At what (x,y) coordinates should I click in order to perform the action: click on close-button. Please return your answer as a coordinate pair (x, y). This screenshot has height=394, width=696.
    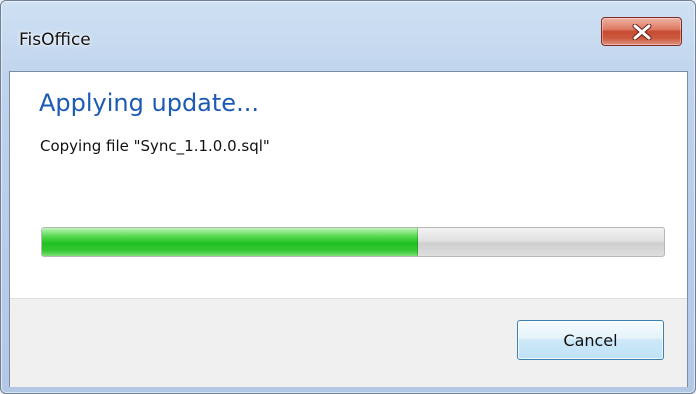
    Looking at the image, I should click on (641, 31).